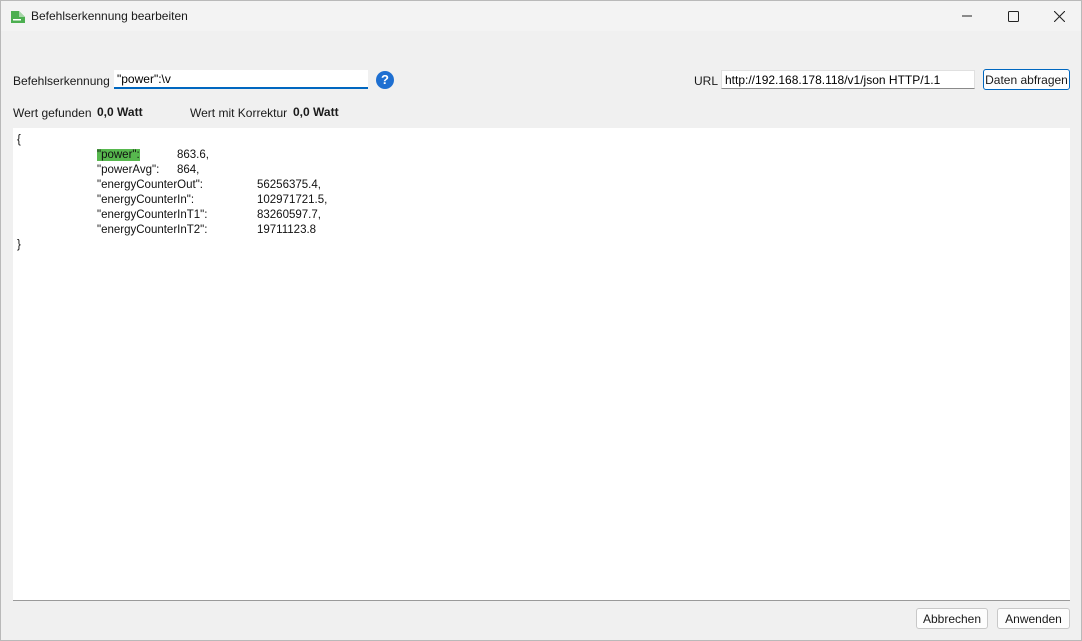  I want to click on url-label: URL, so click(706, 81).